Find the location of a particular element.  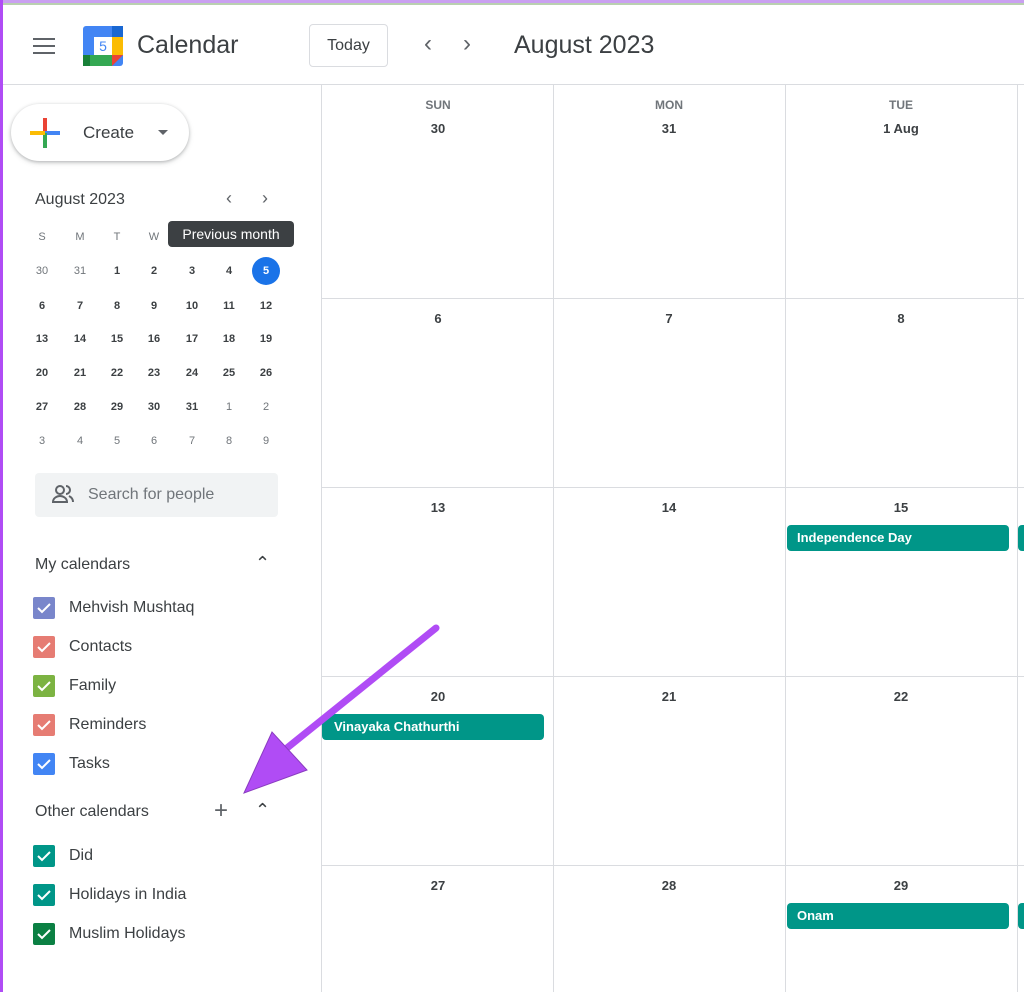

calendar-list-item: Muslim Holidays is located at coordinates (109, 934).